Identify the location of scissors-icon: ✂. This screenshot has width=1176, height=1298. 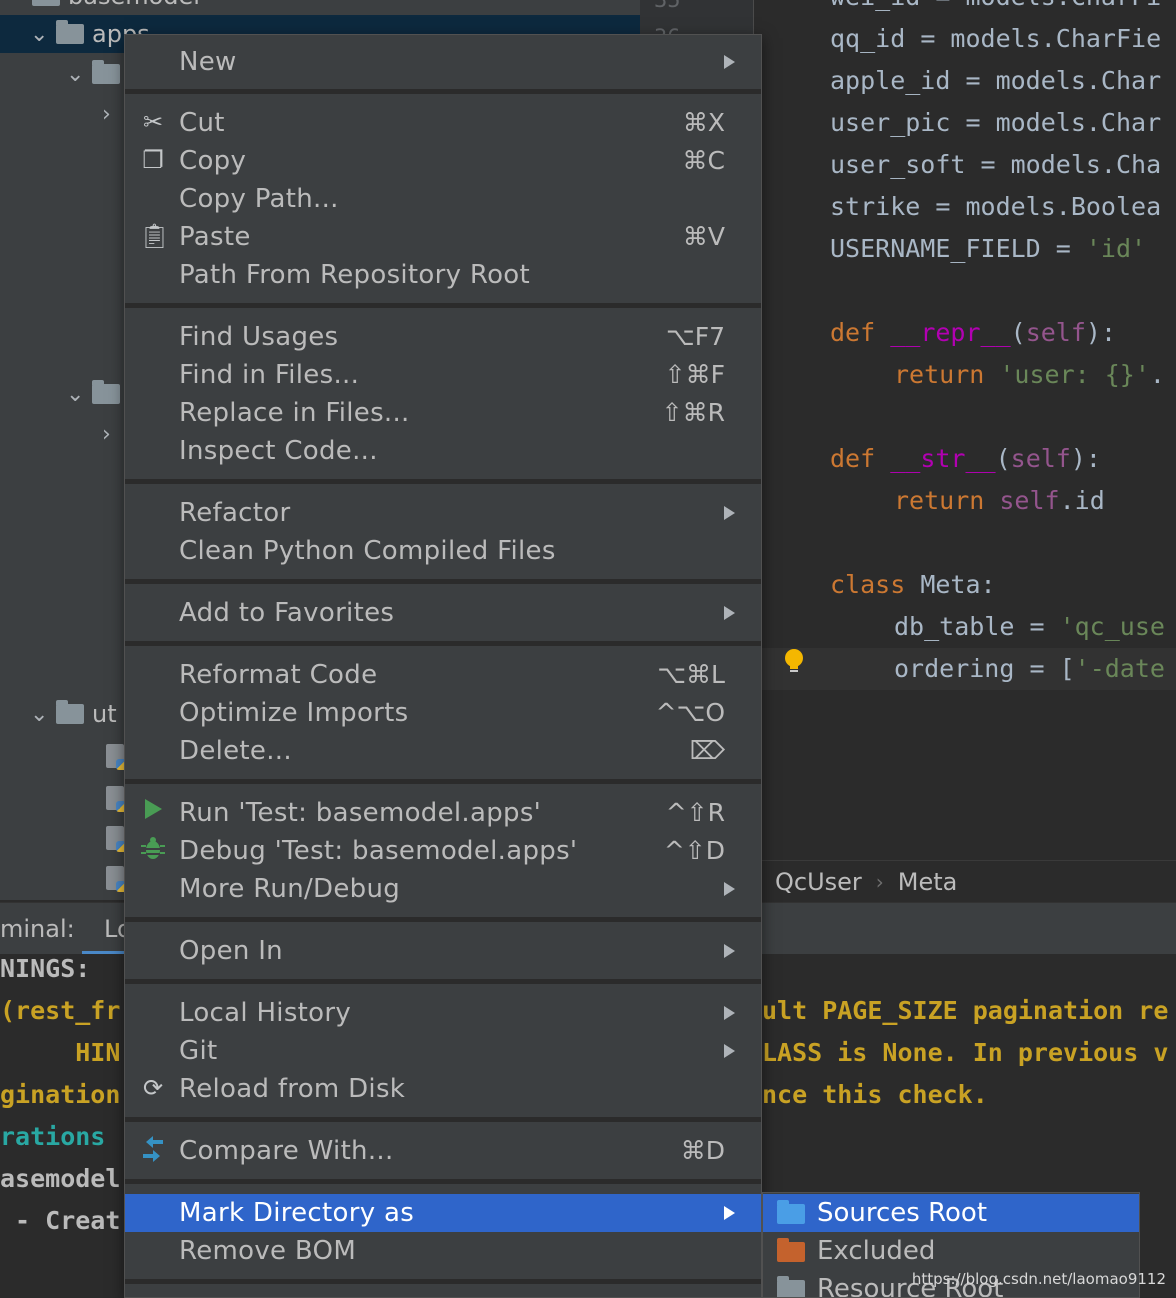
(153, 122).